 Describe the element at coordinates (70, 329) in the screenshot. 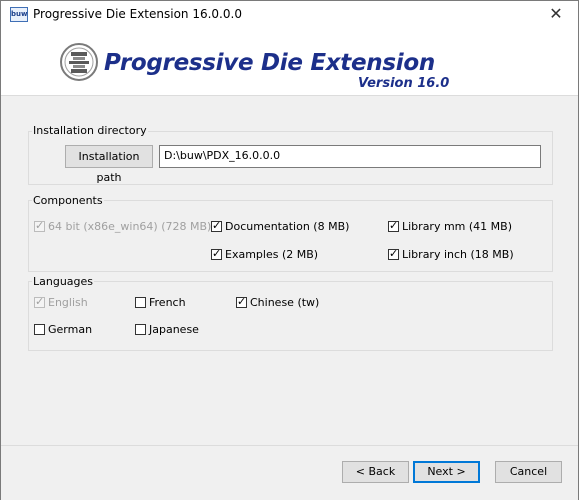

I see `checkbox-label: German` at that location.